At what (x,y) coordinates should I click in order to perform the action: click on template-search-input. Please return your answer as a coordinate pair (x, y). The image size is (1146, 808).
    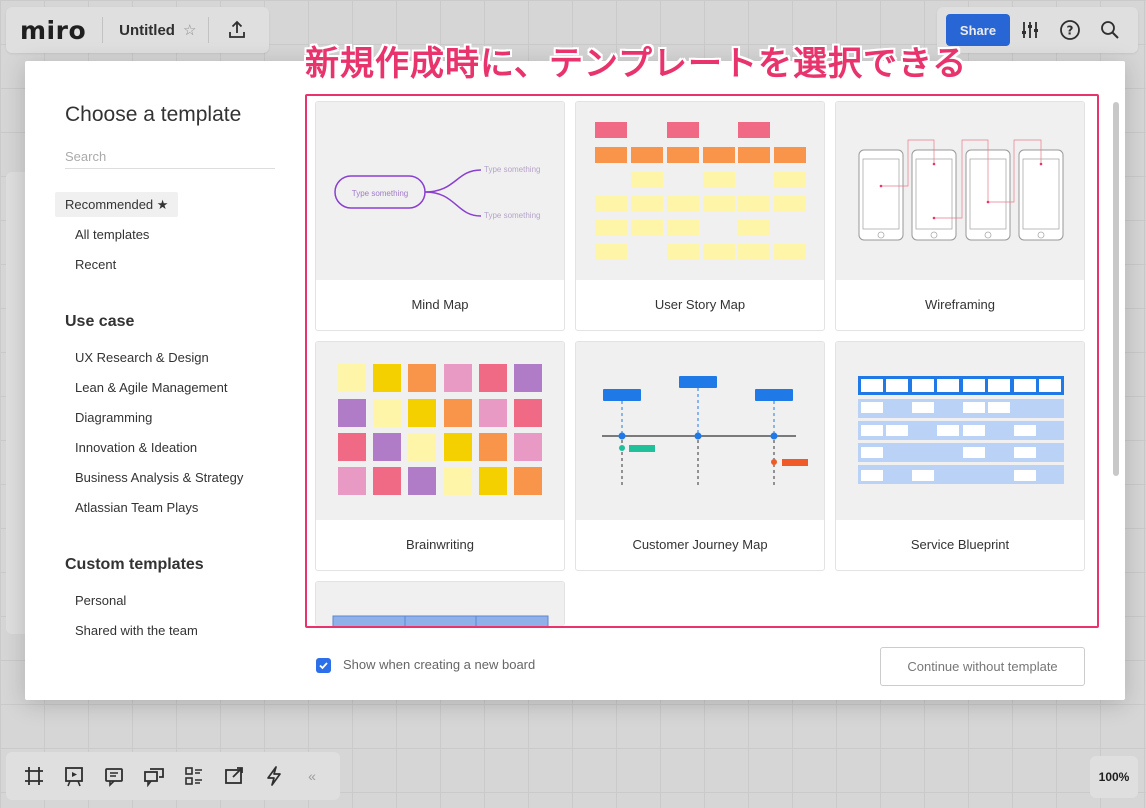
    Looking at the image, I should click on (170, 157).